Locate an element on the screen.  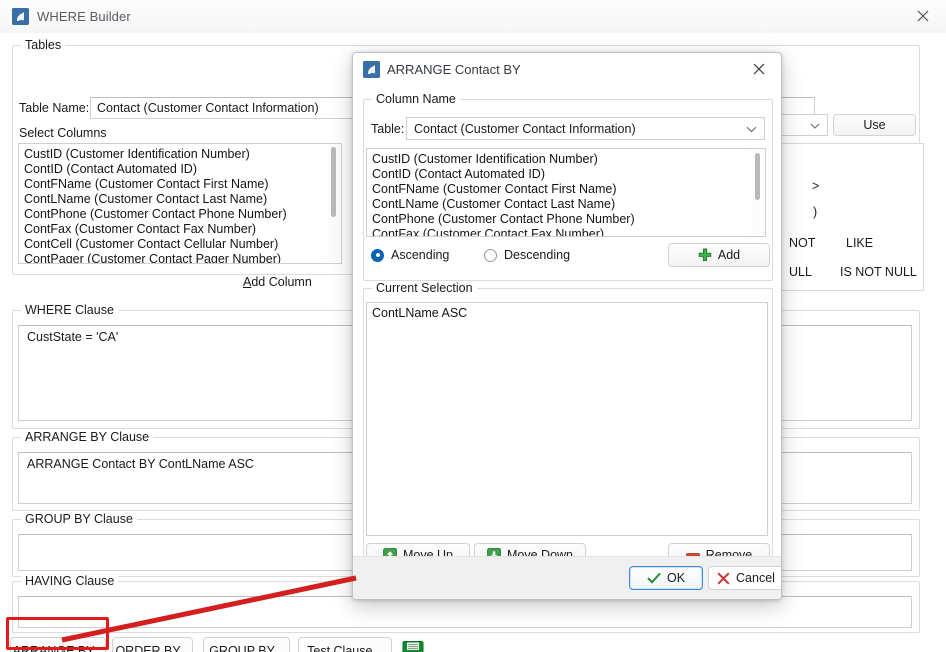
add-column-button: Add Column is located at coordinates (277, 282).